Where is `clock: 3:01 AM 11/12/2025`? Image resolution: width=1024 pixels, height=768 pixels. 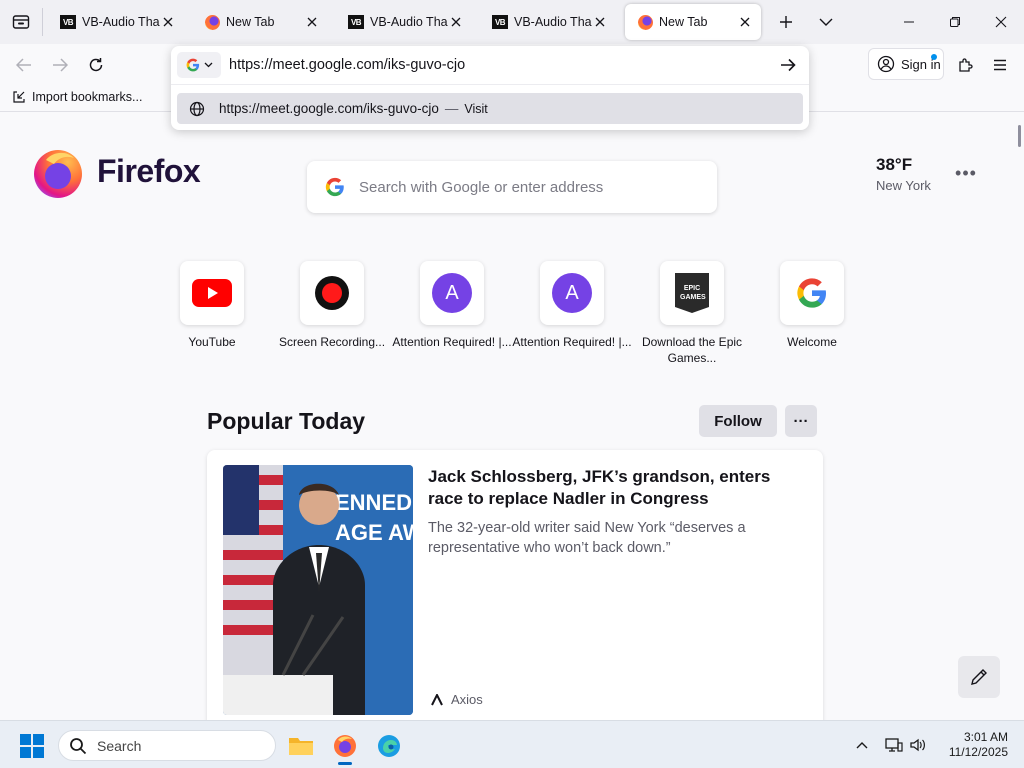
clock: 3:01 AM 11/12/2025 is located at coordinates (973, 745).